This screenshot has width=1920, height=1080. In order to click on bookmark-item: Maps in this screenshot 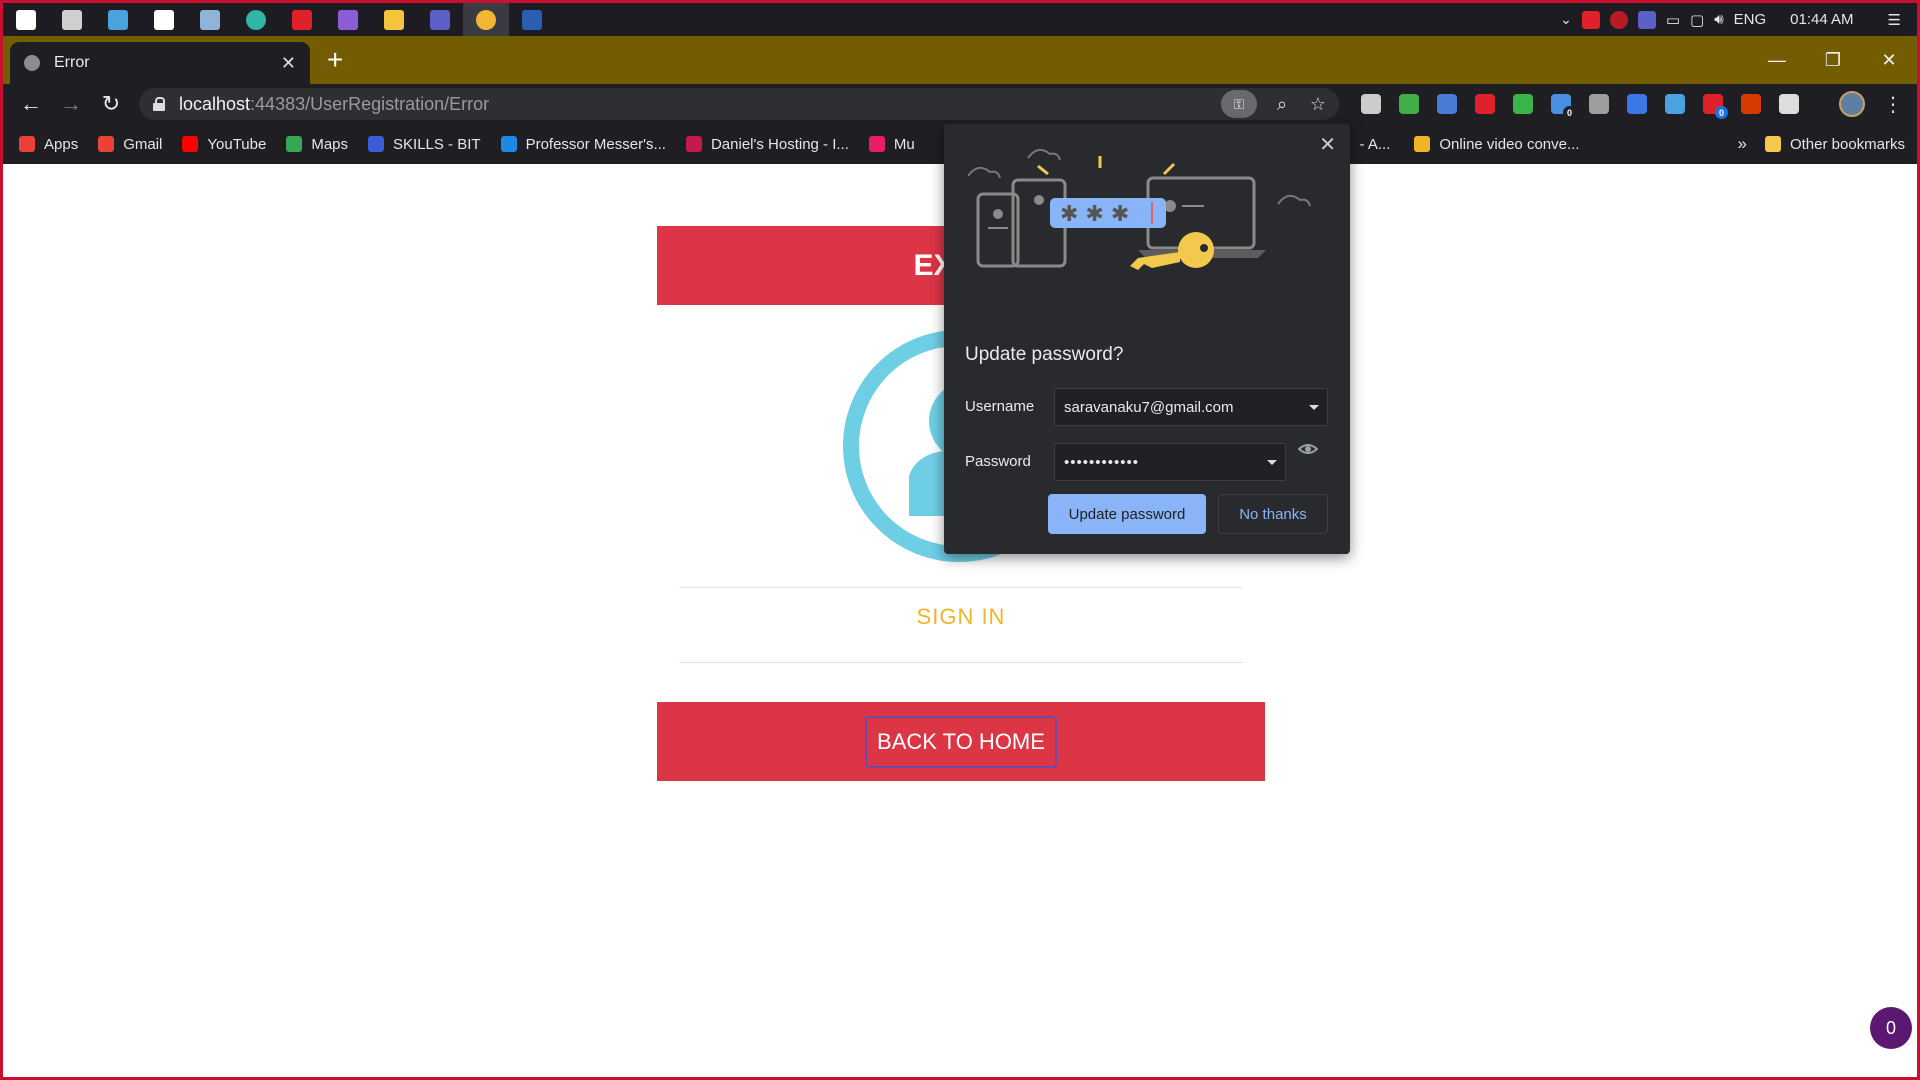, I will do `click(317, 144)`.